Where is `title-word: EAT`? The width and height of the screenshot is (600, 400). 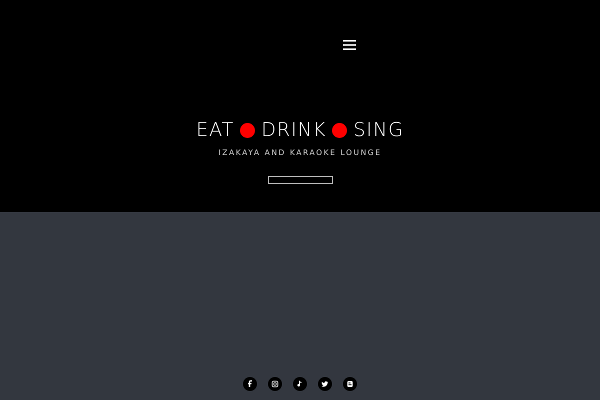 title-word: EAT is located at coordinates (215, 130).